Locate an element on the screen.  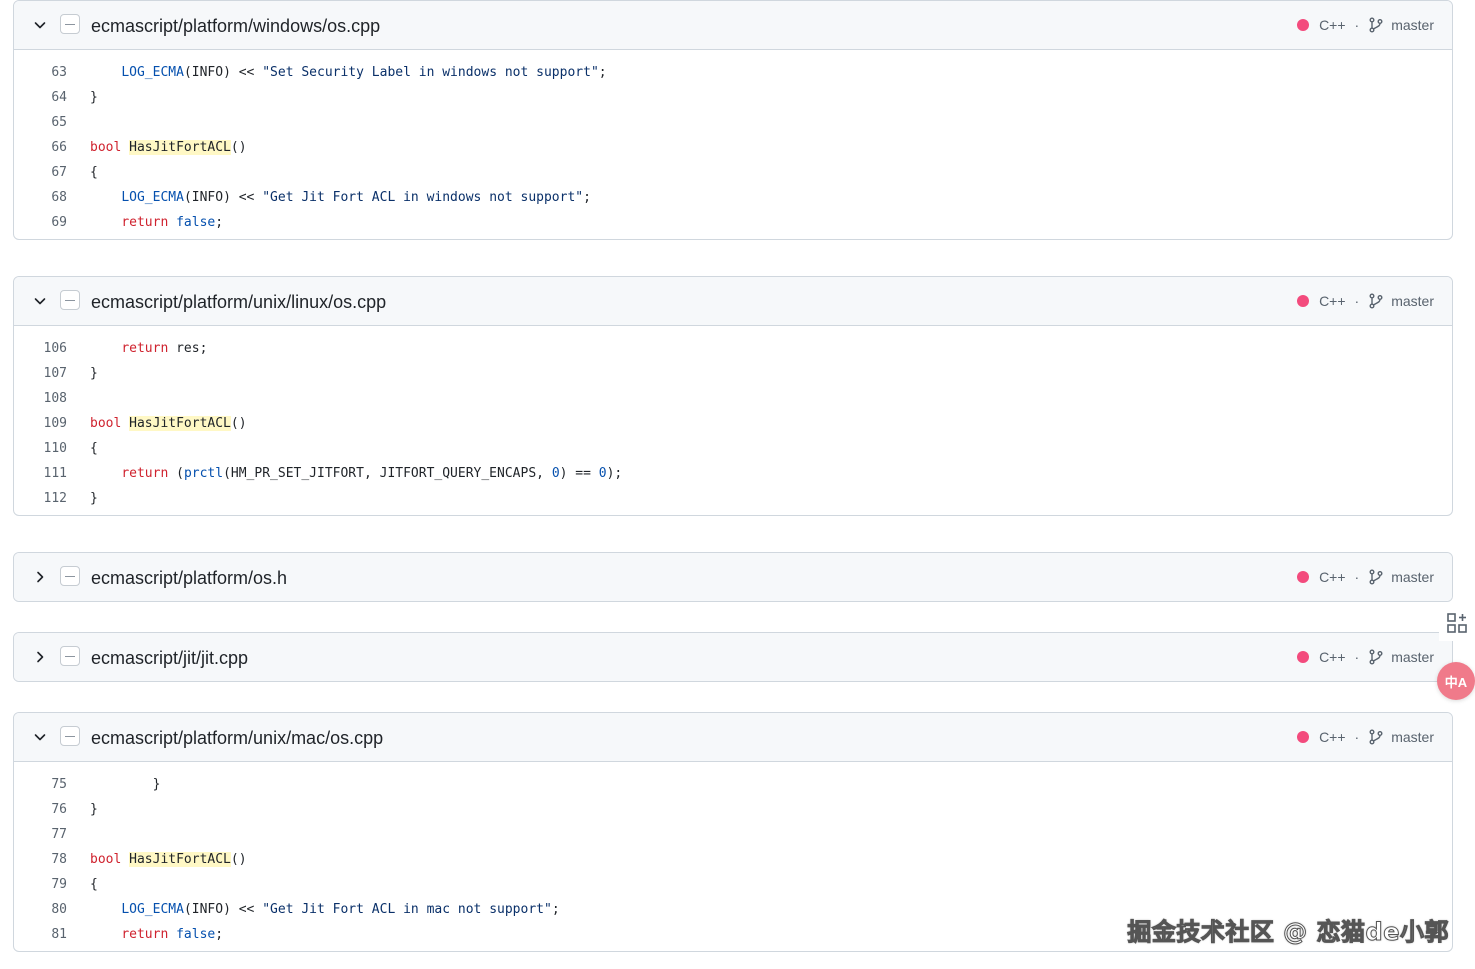
result-card-header: ecmascript/platform/os.h C++ · master is located at coordinates (733, 577).